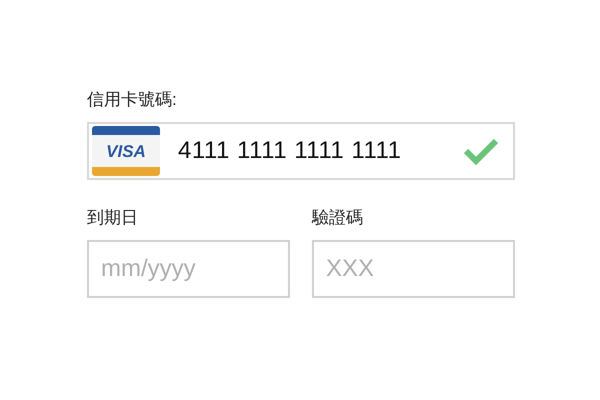 Image resolution: width=600 pixels, height=400 pixels. Describe the element at coordinates (126, 151) in the screenshot. I see `visa-card-logo: VISA` at that location.